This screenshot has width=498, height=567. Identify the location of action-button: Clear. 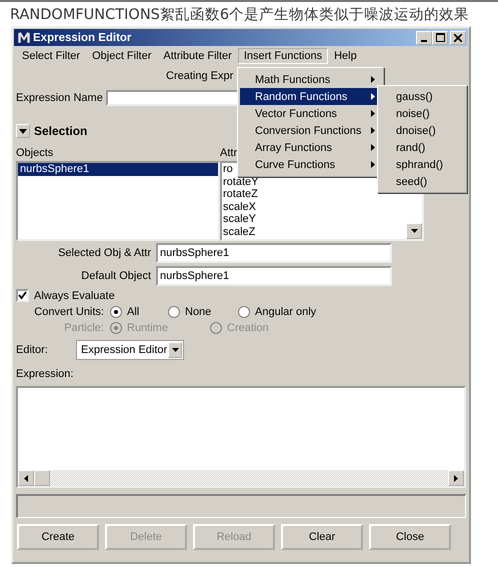
(322, 537).